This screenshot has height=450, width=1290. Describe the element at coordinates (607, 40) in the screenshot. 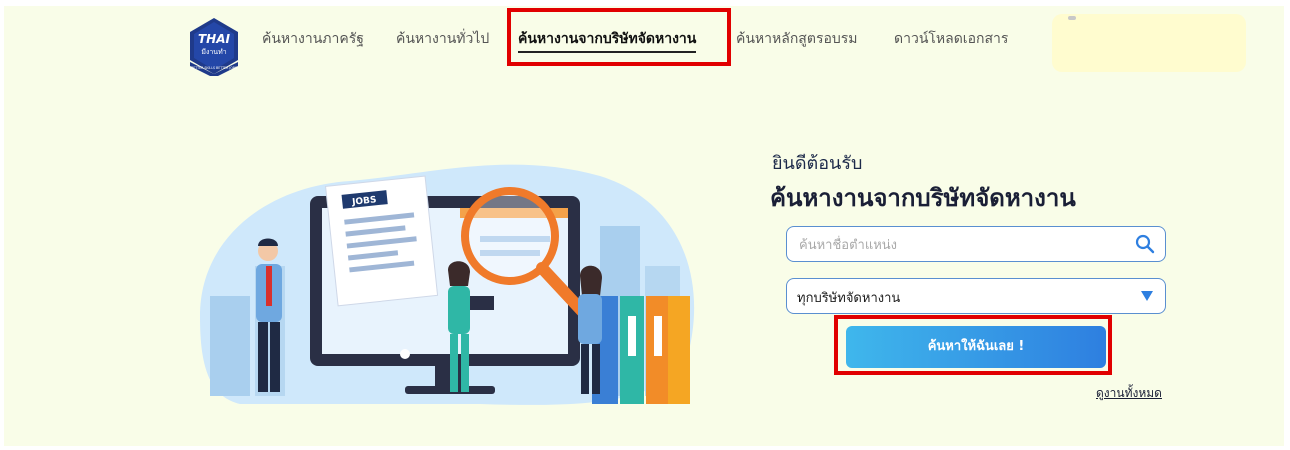

I see `nav-item-agency-jobs: ค้นหางานจากบริษัทจัดหางาน` at that location.